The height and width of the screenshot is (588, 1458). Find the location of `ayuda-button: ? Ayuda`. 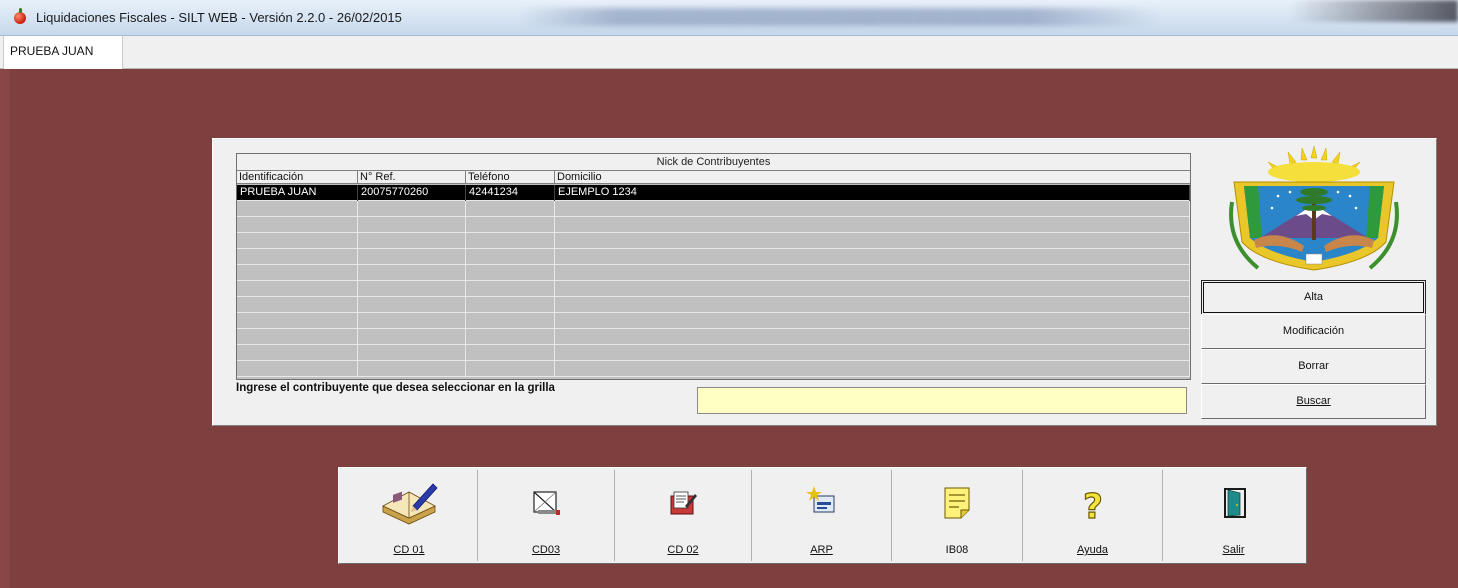

ayuda-button: ? Ayuda is located at coordinates (1093, 515).